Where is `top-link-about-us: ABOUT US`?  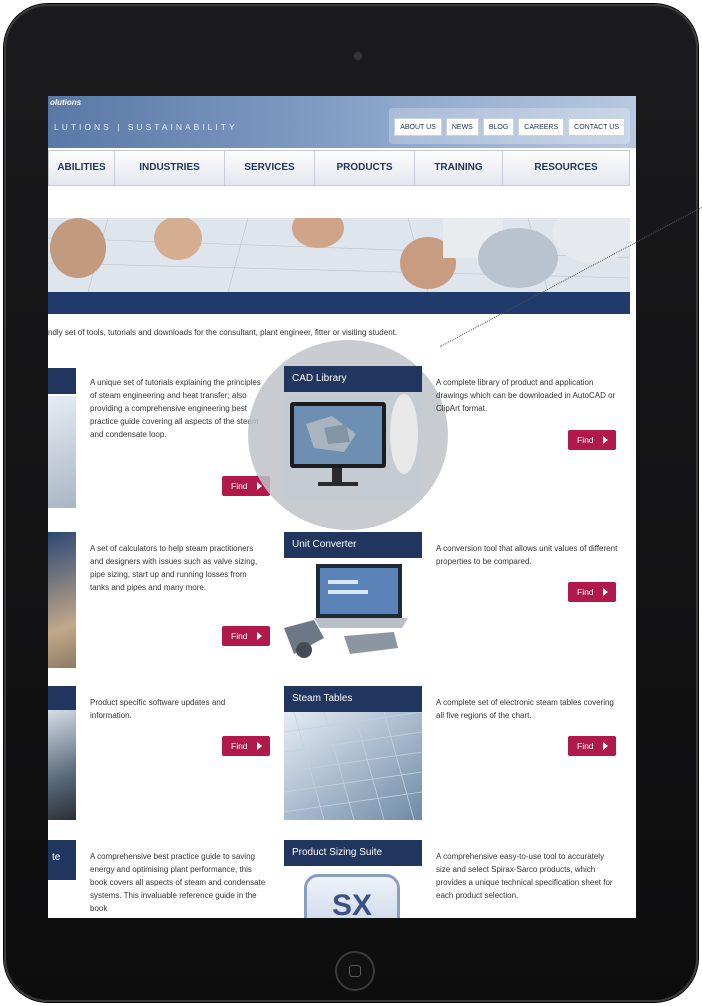
top-link-about-us: ABOUT US is located at coordinates (418, 127).